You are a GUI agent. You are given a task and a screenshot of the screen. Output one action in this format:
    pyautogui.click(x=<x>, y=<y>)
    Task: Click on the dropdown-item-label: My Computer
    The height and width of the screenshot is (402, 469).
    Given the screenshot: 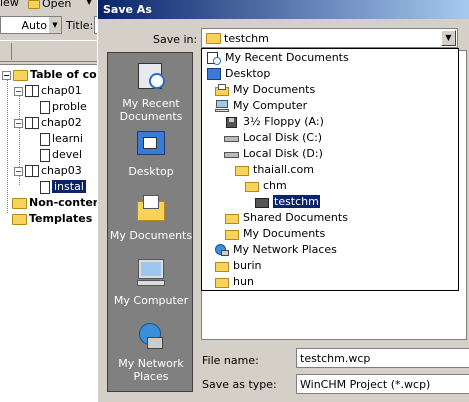 What is the action you would take?
    pyautogui.click(x=270, y=105)
    